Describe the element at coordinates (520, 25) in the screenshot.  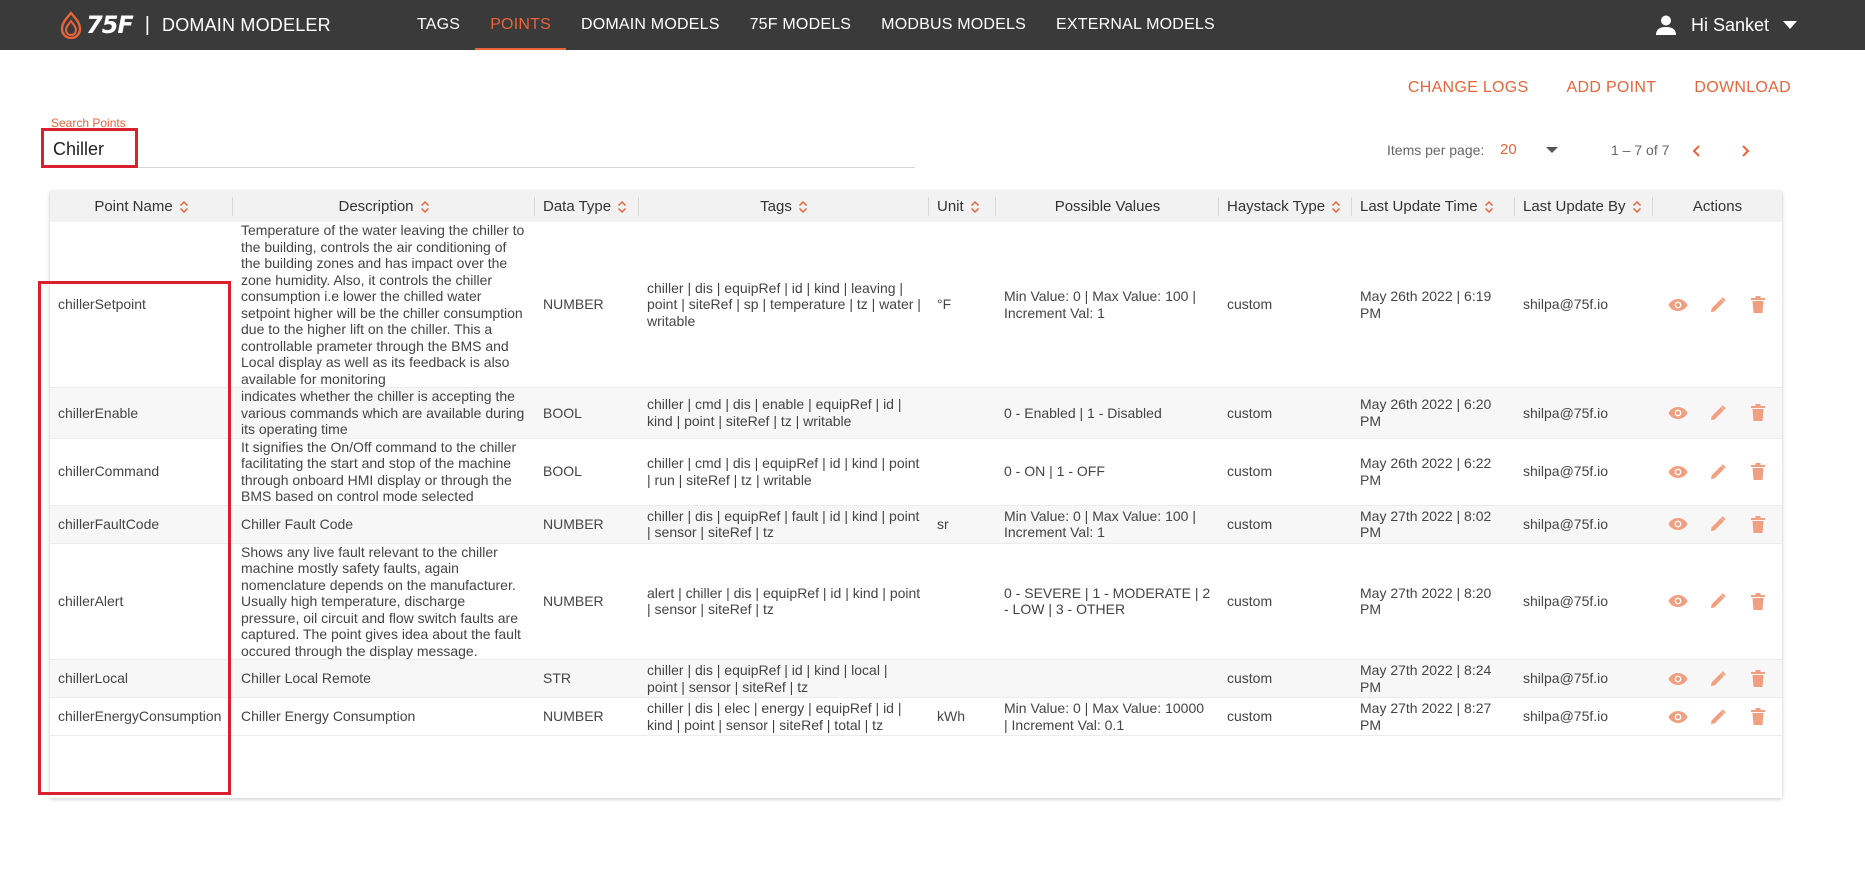
I see `nav-points: POINTS` at that location.